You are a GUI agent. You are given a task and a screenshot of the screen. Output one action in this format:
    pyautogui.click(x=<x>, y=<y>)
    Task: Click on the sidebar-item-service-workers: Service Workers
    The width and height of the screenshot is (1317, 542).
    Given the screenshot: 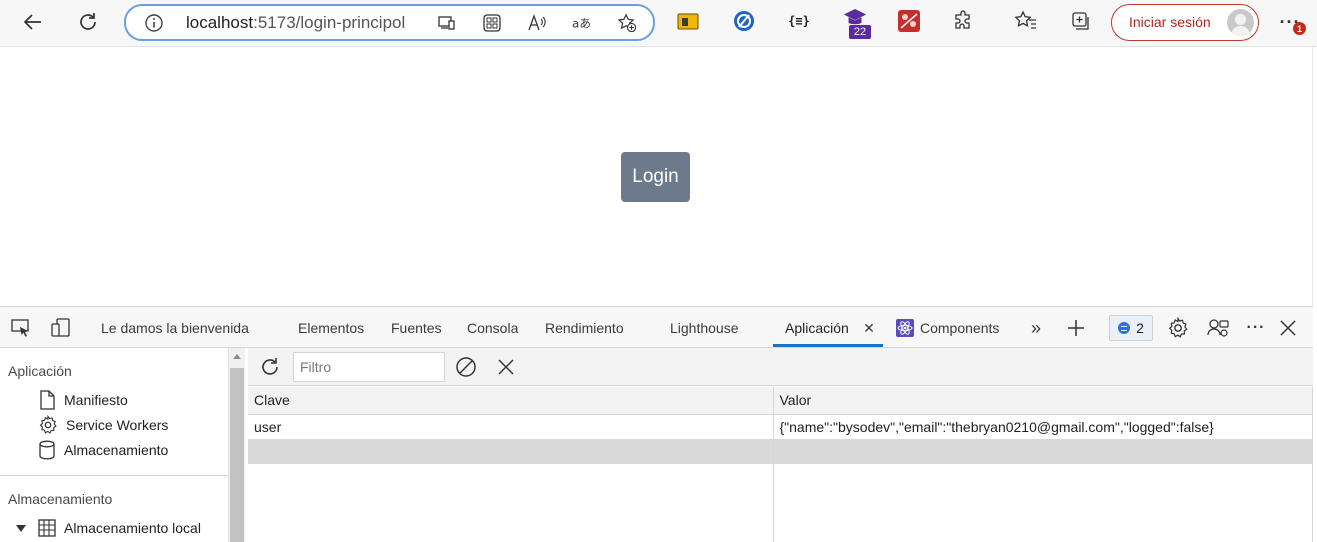 What is the action you would take?
    pyautogui.click(x=103, y=425)
    